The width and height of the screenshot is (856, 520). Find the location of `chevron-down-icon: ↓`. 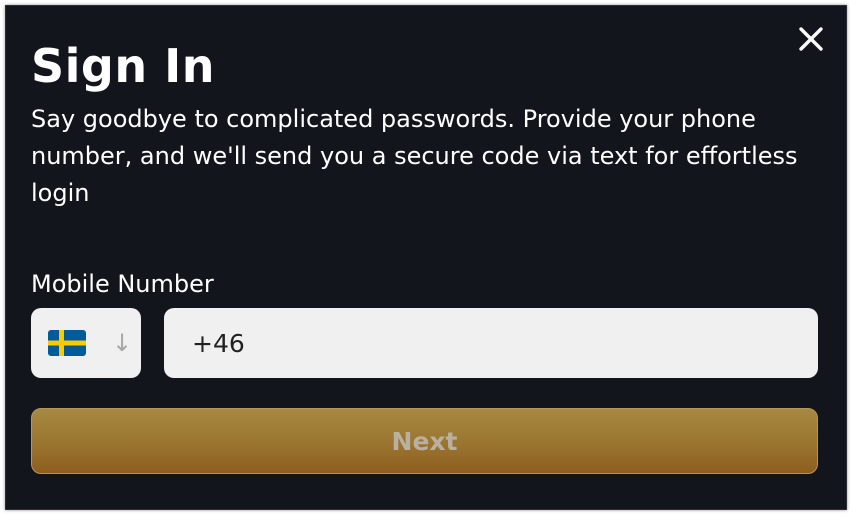

chevron-down-icon: ↓ is located at coordinates (122, 343).